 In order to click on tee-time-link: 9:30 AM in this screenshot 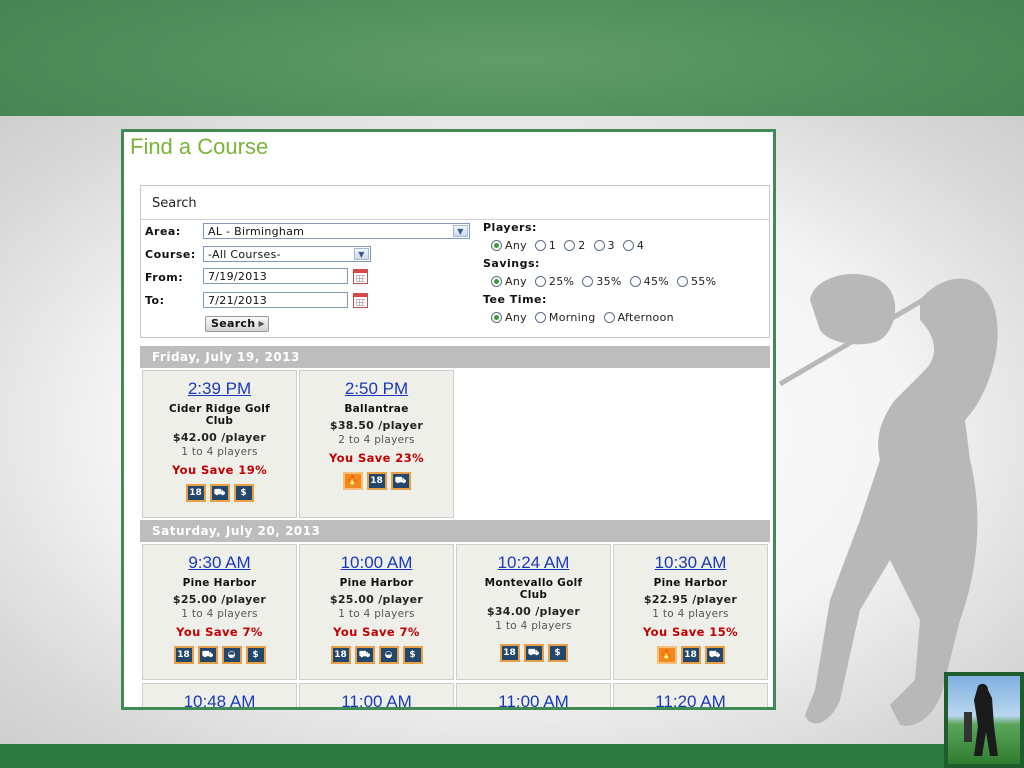, I will do `click(219, 563)`.